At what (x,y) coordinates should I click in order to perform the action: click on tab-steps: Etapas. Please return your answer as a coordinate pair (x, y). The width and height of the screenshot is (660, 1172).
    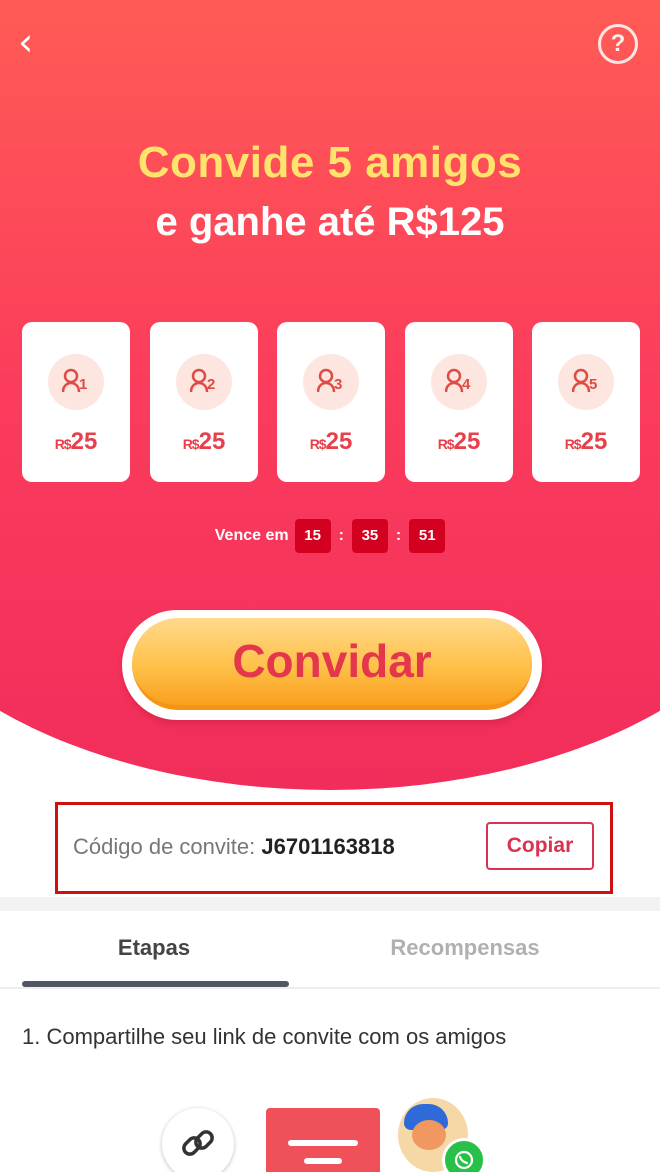
    Looking at the image, I should click on (154, 948).